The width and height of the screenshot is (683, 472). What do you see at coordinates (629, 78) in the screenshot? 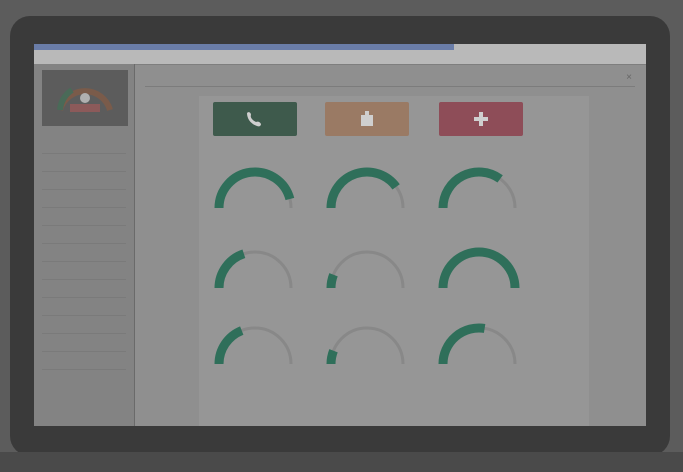
I see `close-icon: ×` at bounding box center [629, 78].